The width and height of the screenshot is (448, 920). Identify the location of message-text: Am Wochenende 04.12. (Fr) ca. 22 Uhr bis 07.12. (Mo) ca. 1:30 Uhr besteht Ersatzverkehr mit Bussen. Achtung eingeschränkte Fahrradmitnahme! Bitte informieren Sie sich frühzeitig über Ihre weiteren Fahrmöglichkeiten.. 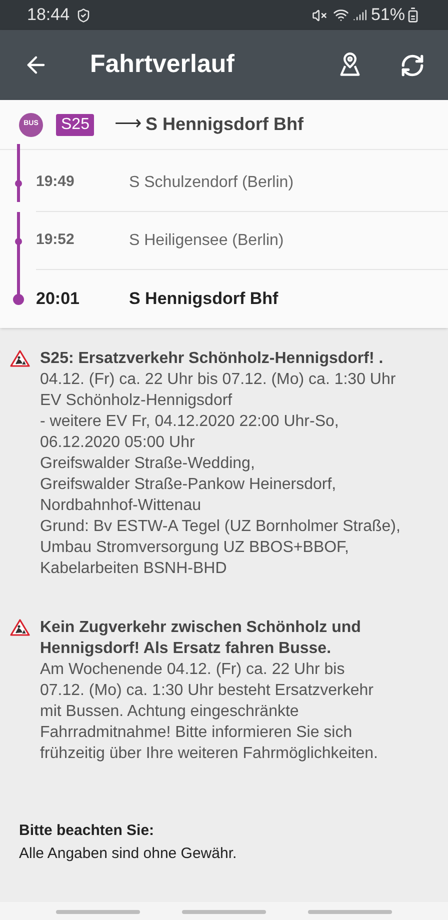
(209, 712).